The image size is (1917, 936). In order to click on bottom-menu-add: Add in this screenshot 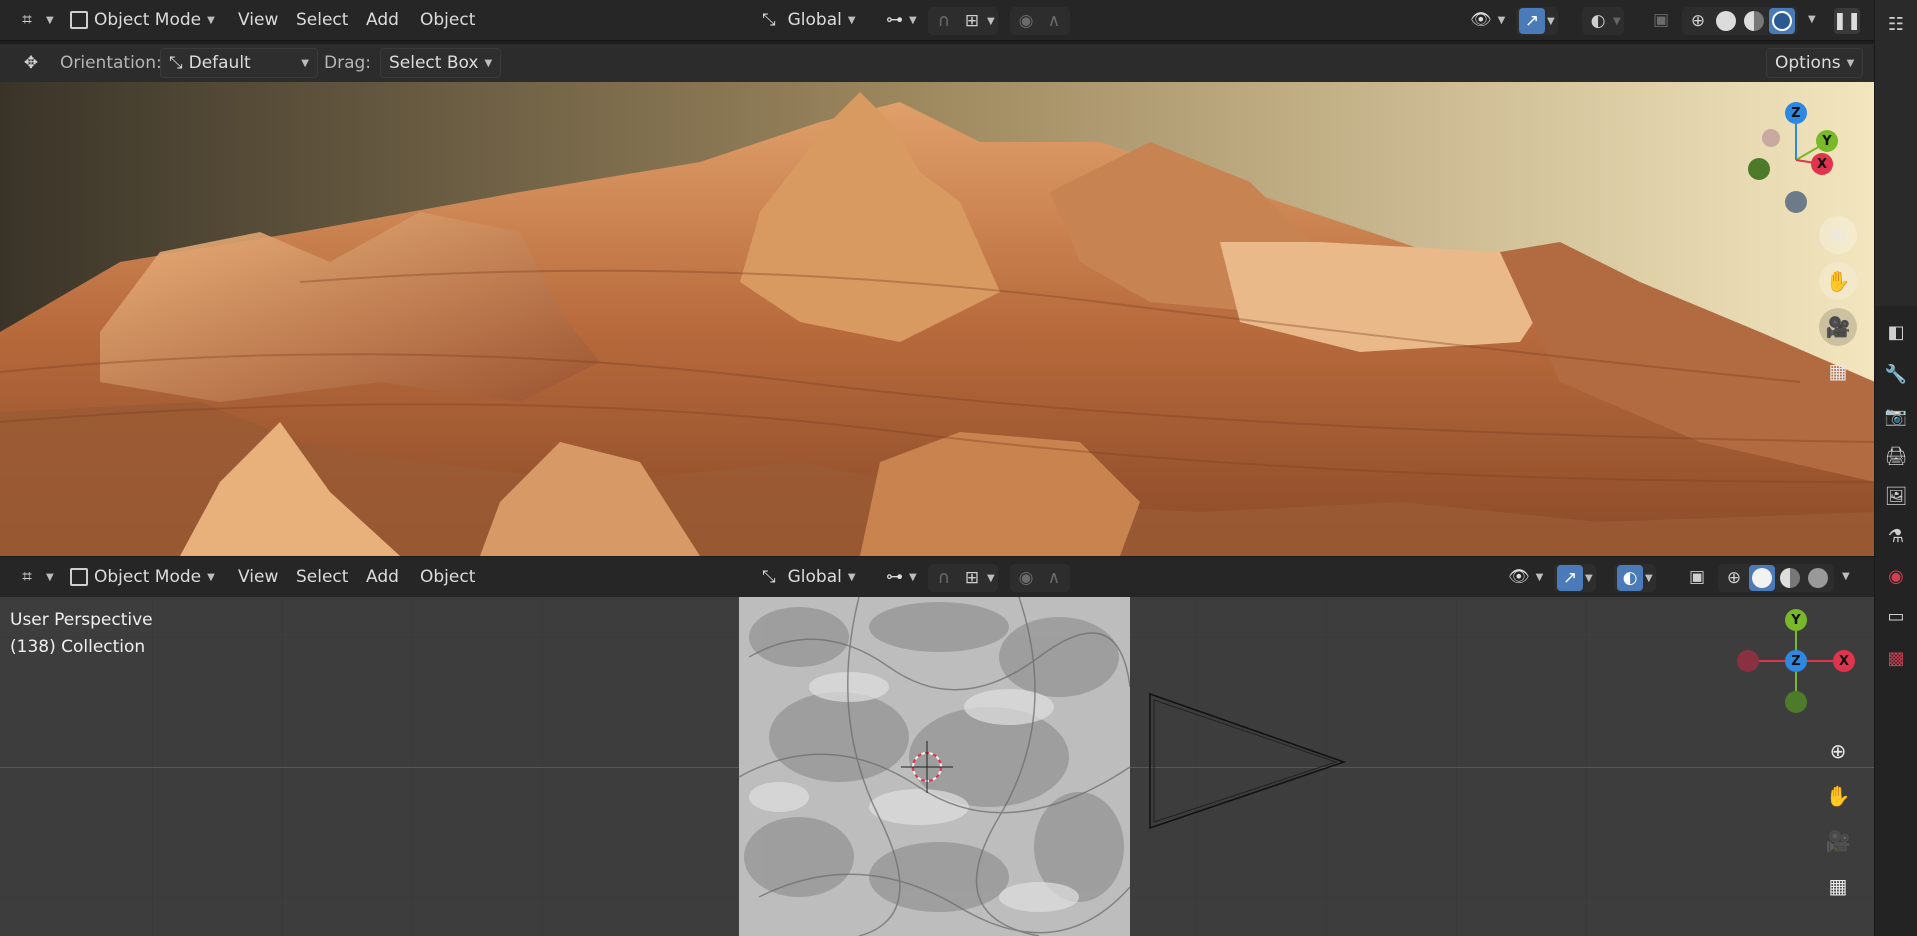, I will do `click(382, 577)`.